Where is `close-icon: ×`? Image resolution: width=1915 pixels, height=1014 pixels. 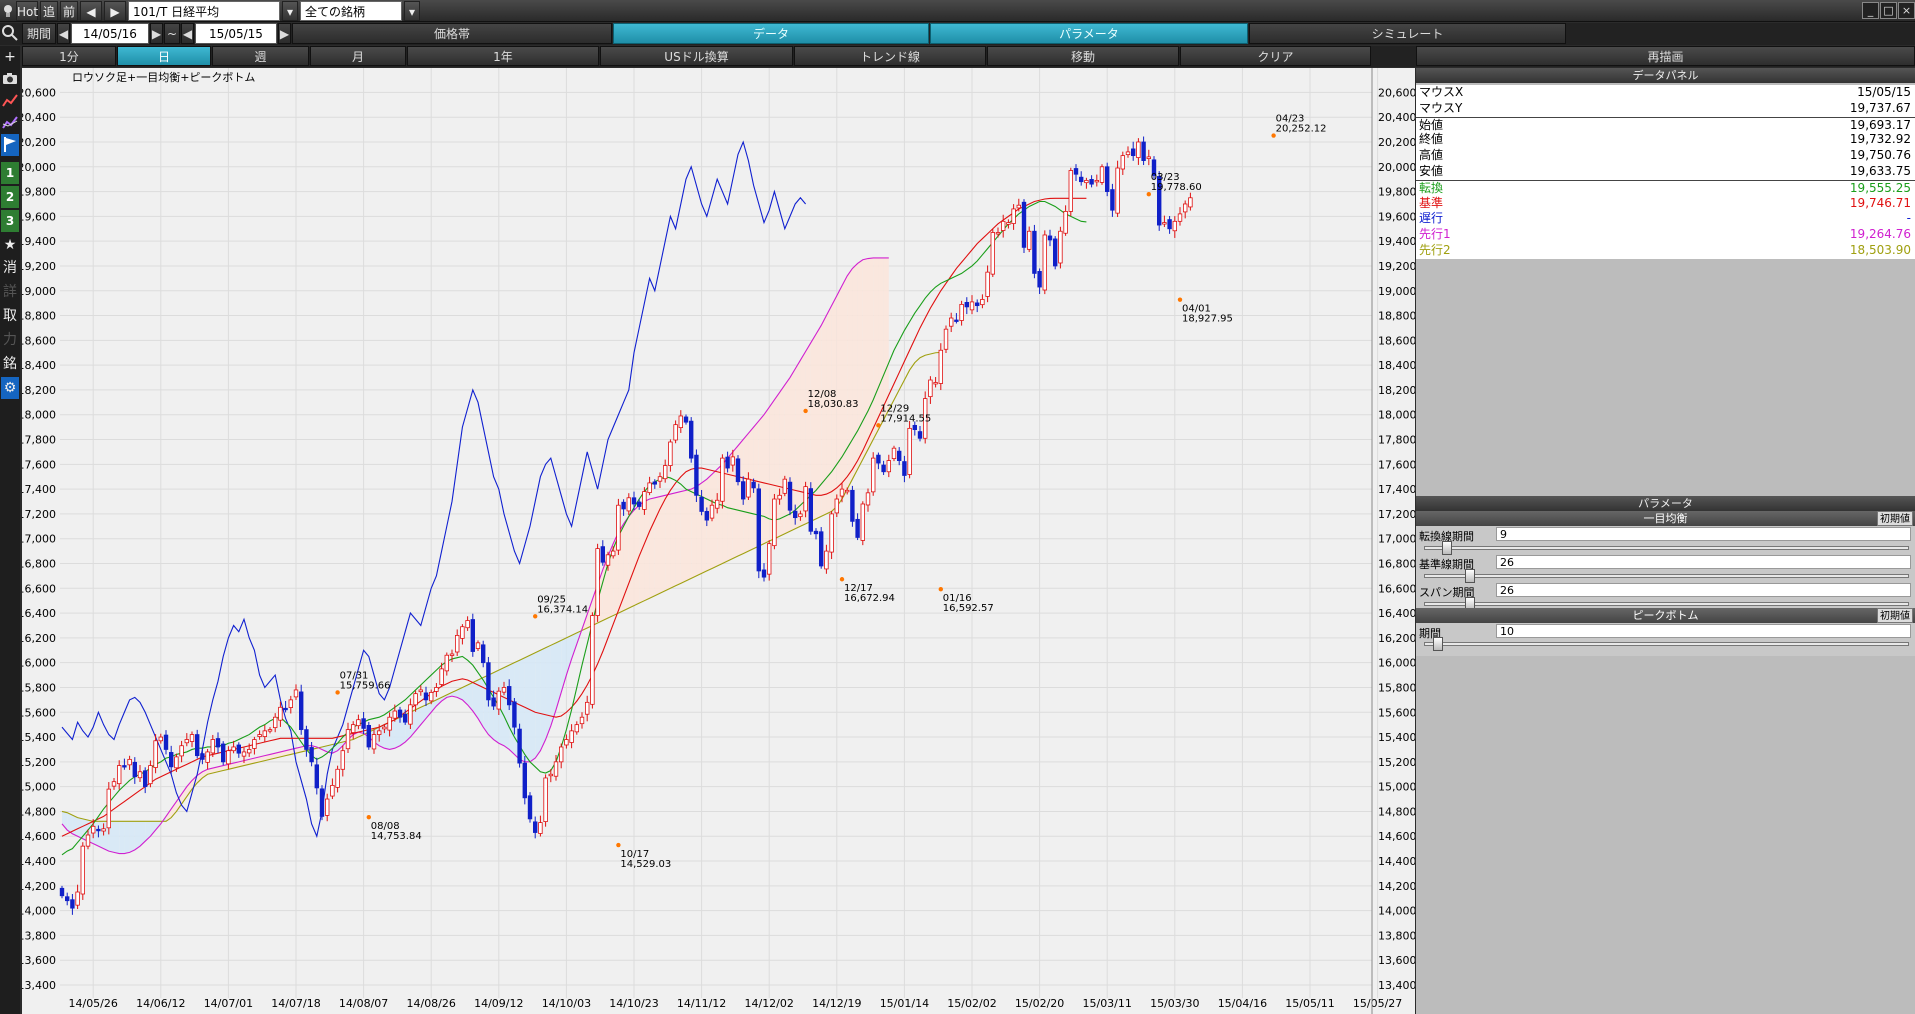 close-icon: × is located at coordinates (1906, 10).